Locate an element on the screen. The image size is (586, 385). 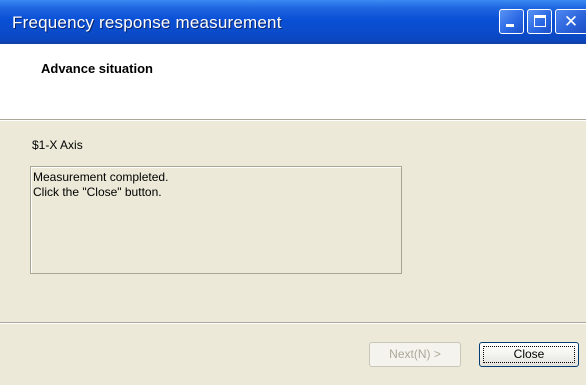
status-message-line: Click the "Close" button. is located at coordinates (97, 192).